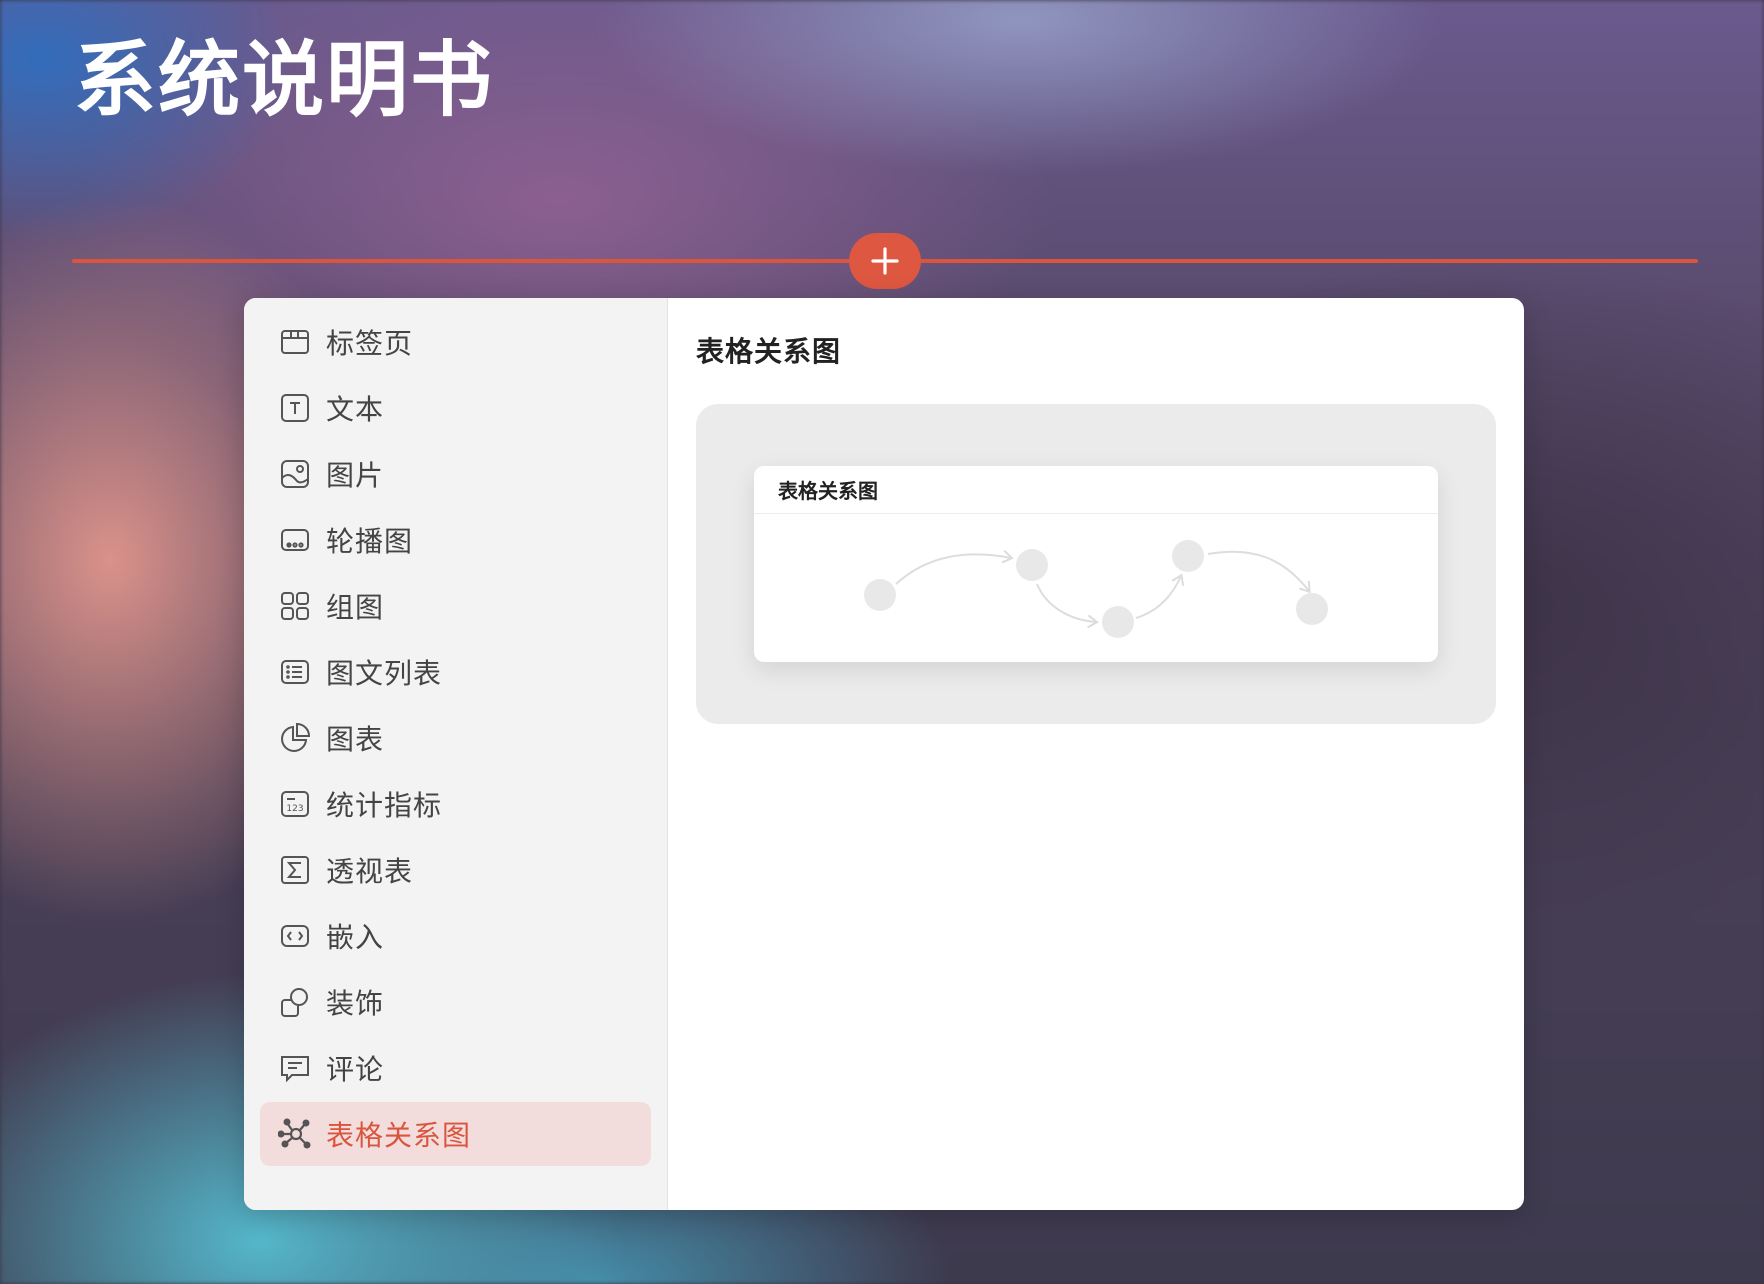 This screenshot has width=1764, height=1284. Describe the element at coordinates (370, 871) in the screenshot. I see `sidebar-item-label: 透视表` at that location.